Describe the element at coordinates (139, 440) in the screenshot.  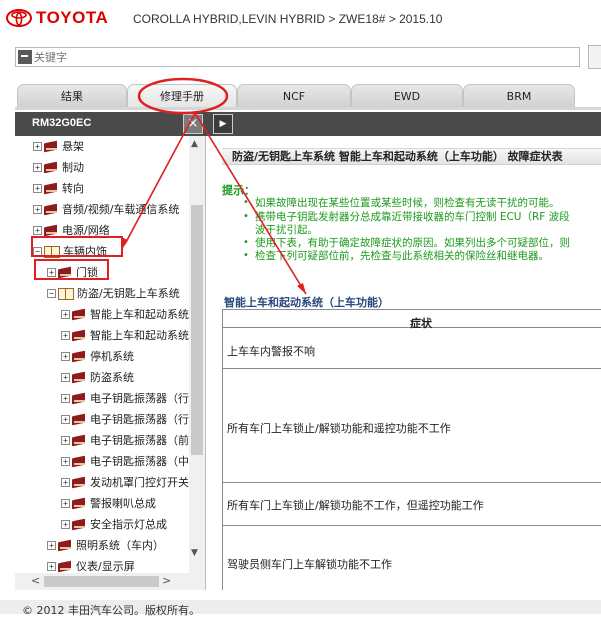
I see `tree-item-label: 电子钥匙振荡器（前` at that location.